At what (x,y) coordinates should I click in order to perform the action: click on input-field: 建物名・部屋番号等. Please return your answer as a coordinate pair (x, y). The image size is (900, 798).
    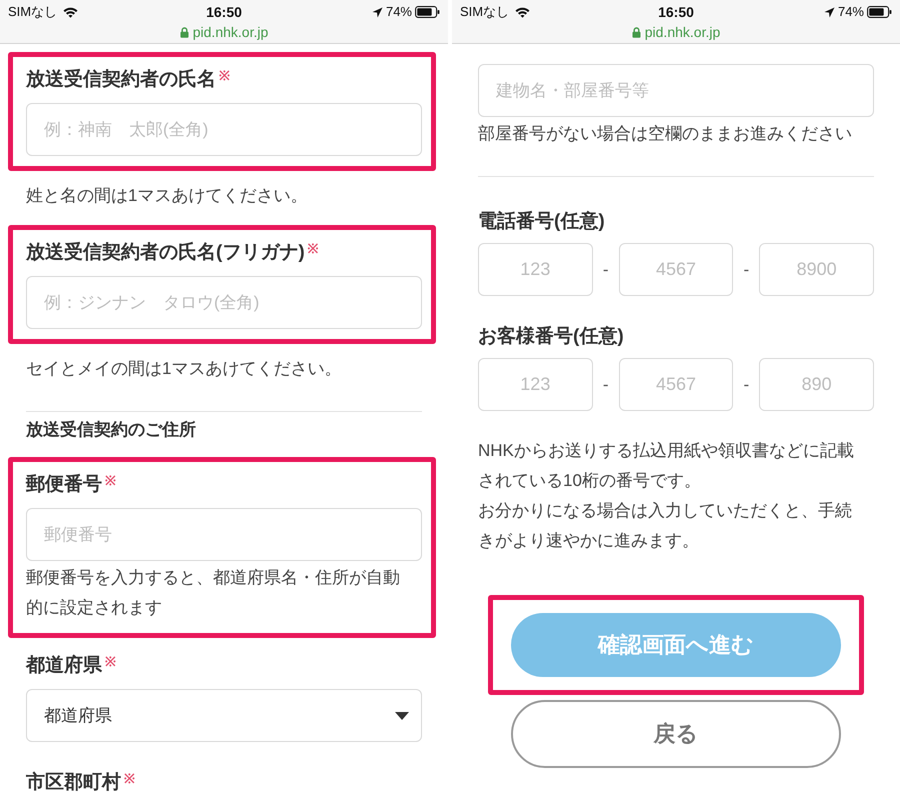
    Looking at the image, I should click on (676, 90).